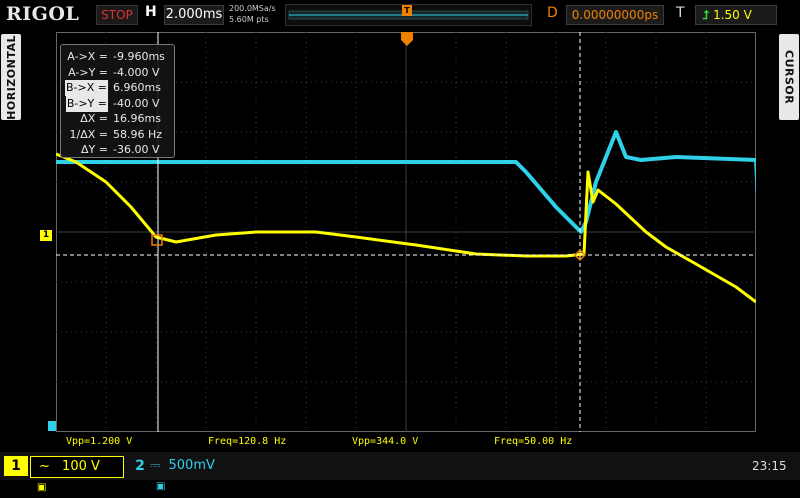 The width and height of the screenshot is (800, 498). What do you see at coordinates (94, 149) in the screenshot?
I see `cursor-readout-key: ΔY =` at bounding box center [94, 149].